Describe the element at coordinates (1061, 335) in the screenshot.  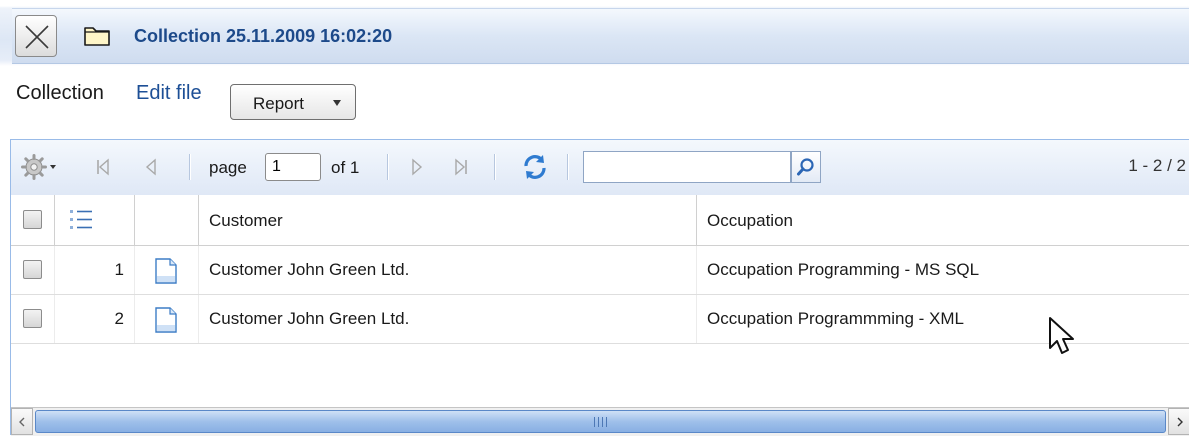
I see `mouse-cursor-icon` at that location.